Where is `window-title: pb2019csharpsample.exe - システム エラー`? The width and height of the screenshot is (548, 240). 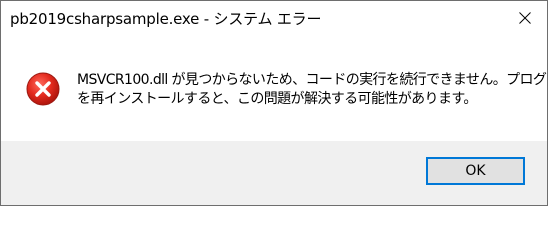
window-title: pb2019csharpsample.exe - システム エラー is located at coordinates (166, 19).